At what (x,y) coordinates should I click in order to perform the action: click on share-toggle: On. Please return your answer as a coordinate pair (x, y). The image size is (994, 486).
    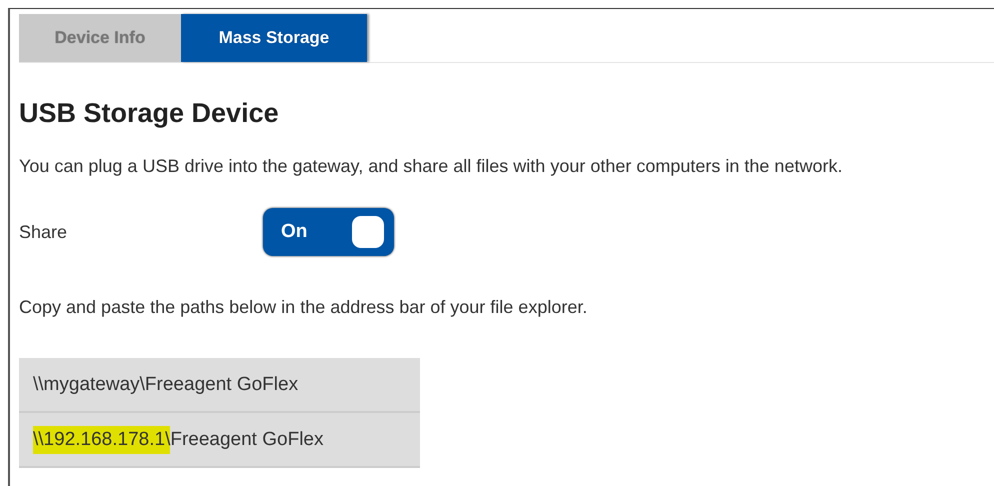
    Looking at the image, I should click on (328, 232).